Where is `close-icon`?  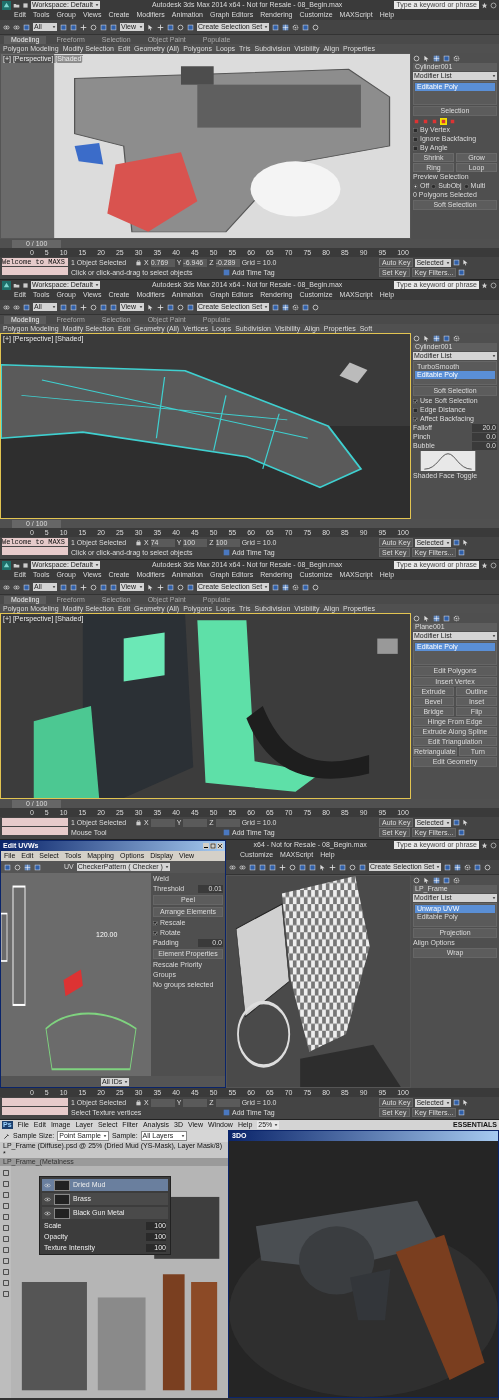 close-icon is located at coordinates (220, 846).